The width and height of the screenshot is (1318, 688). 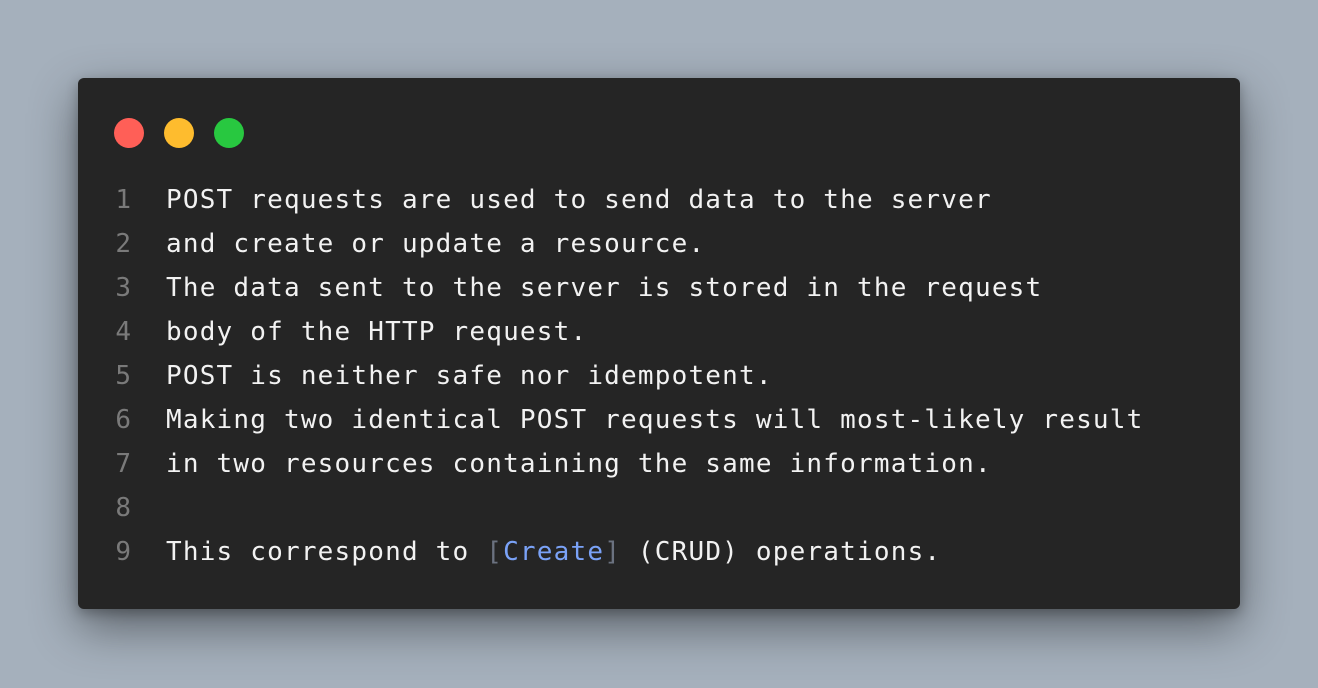 What do you see at coordinates (123, 288) in the screenshot?
I see `line-number: 3` at bounding box center [123, 288].